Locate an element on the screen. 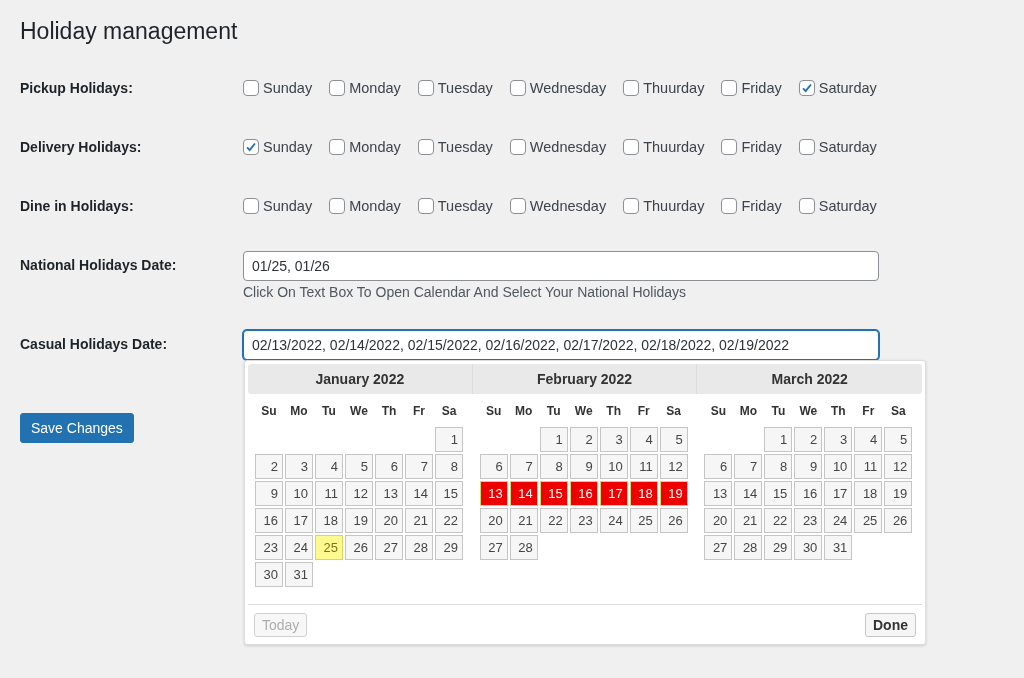 The width and height of the screenshot is (1024, 678). day-cell: 24 is located at coordinates (613, 520).